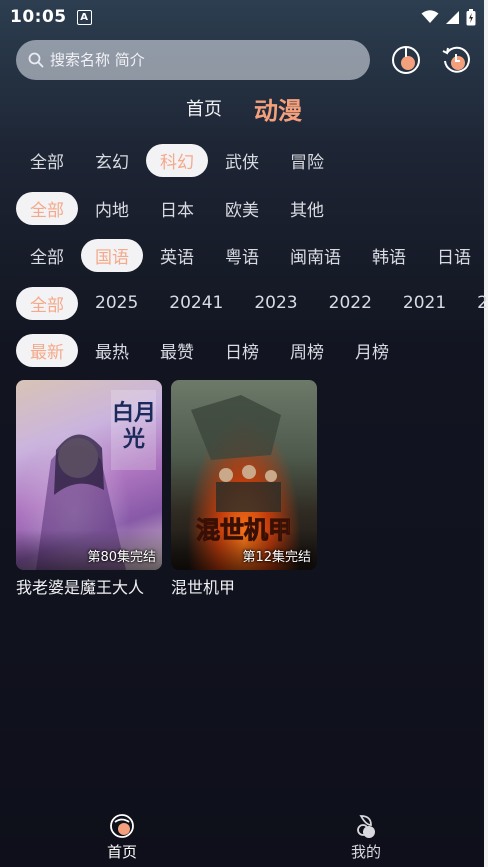  I want to click on search-box, so click(193, 60).